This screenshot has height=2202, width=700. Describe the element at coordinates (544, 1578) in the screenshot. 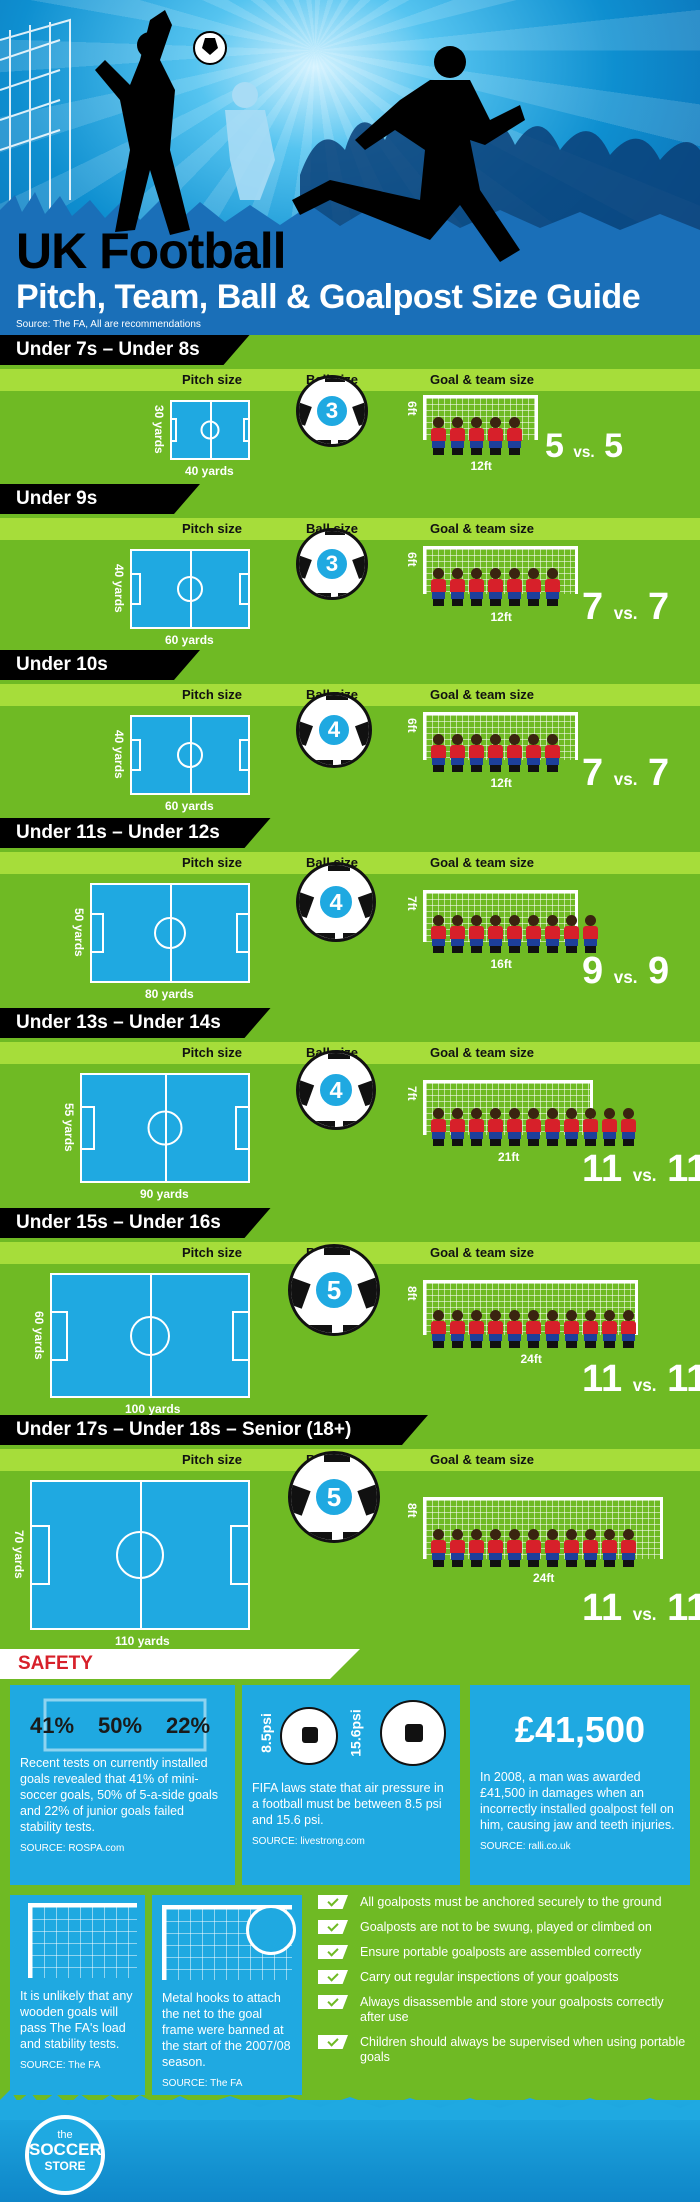

I see `goal-width-label: 24ft` at that location.